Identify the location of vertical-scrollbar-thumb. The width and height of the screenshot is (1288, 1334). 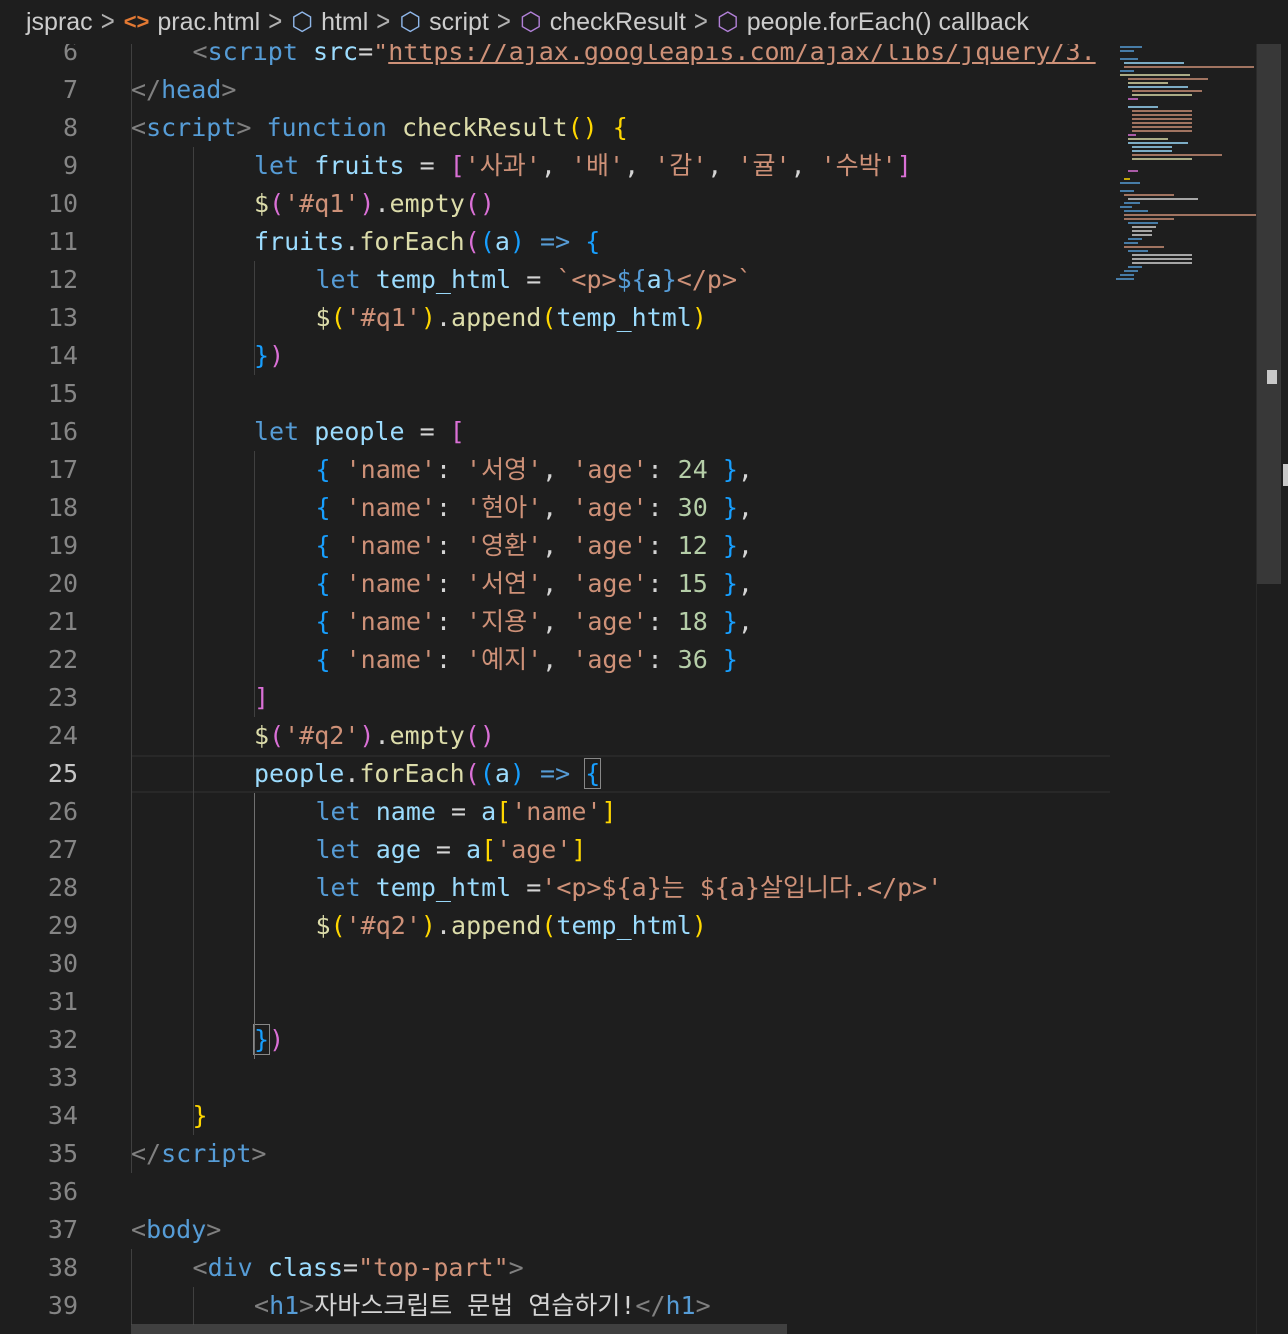
(1269, 314).